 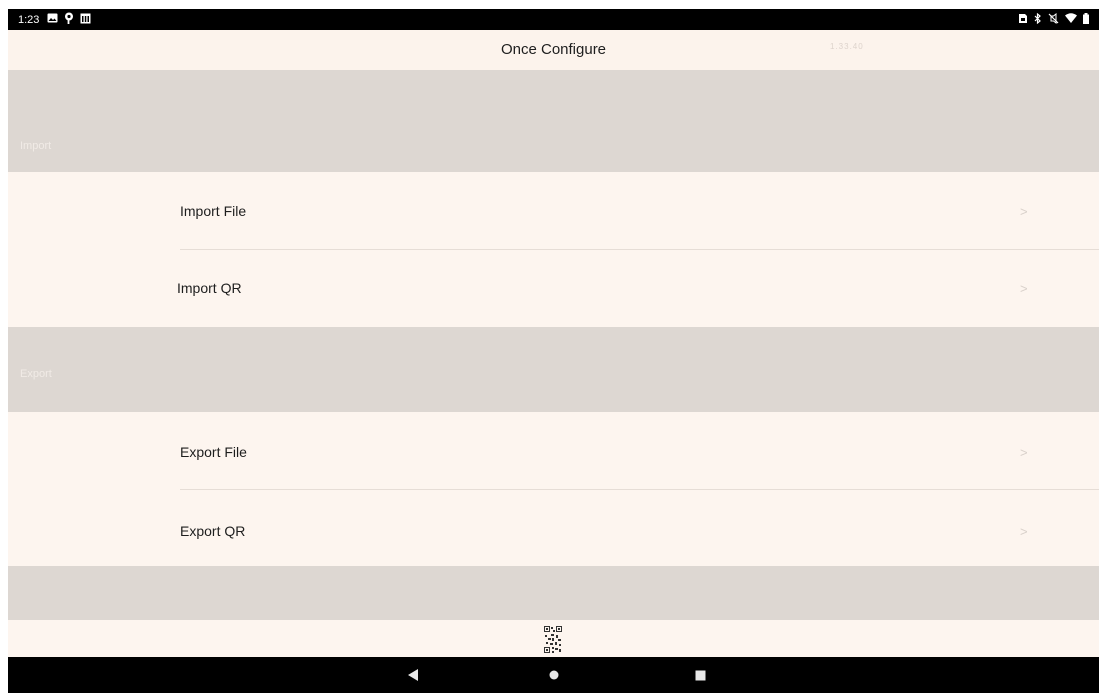 What do you see at coordinates (213, 452) in the screenshot?
I see `export-file-label: Export File` at bounding box center [213, 452].